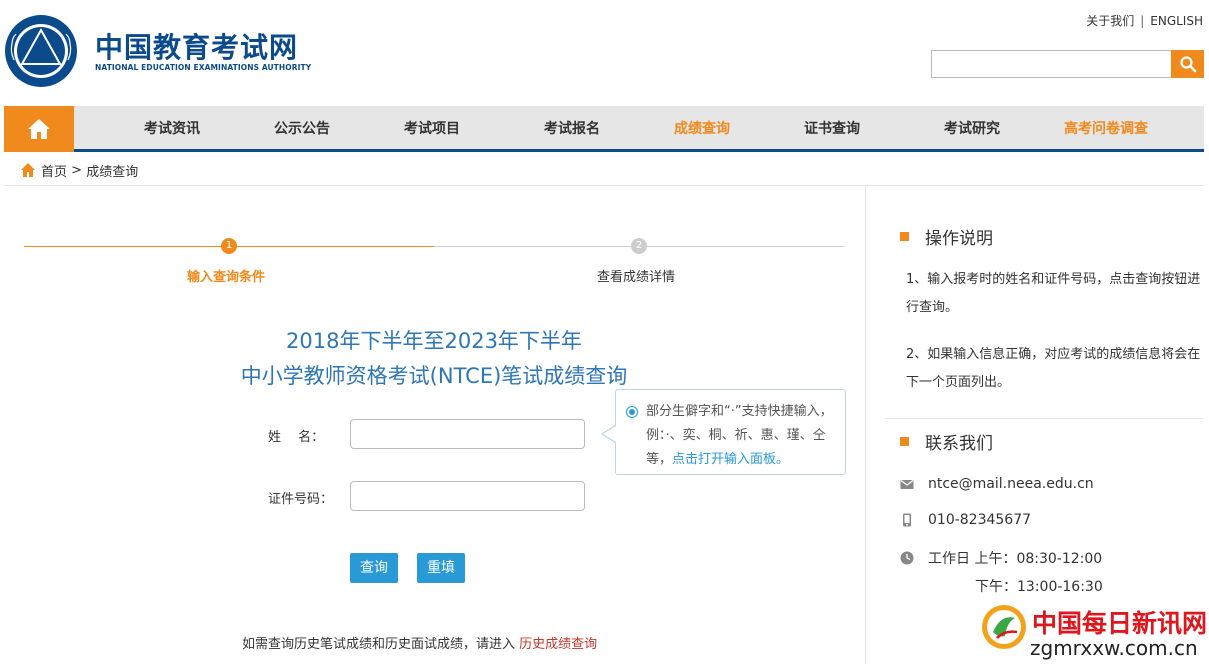 The height and width of the screenshot is (664, 1209). I want to click on nav-item-gaokao-survey: 高考问卷调查, so click(1106, 129).